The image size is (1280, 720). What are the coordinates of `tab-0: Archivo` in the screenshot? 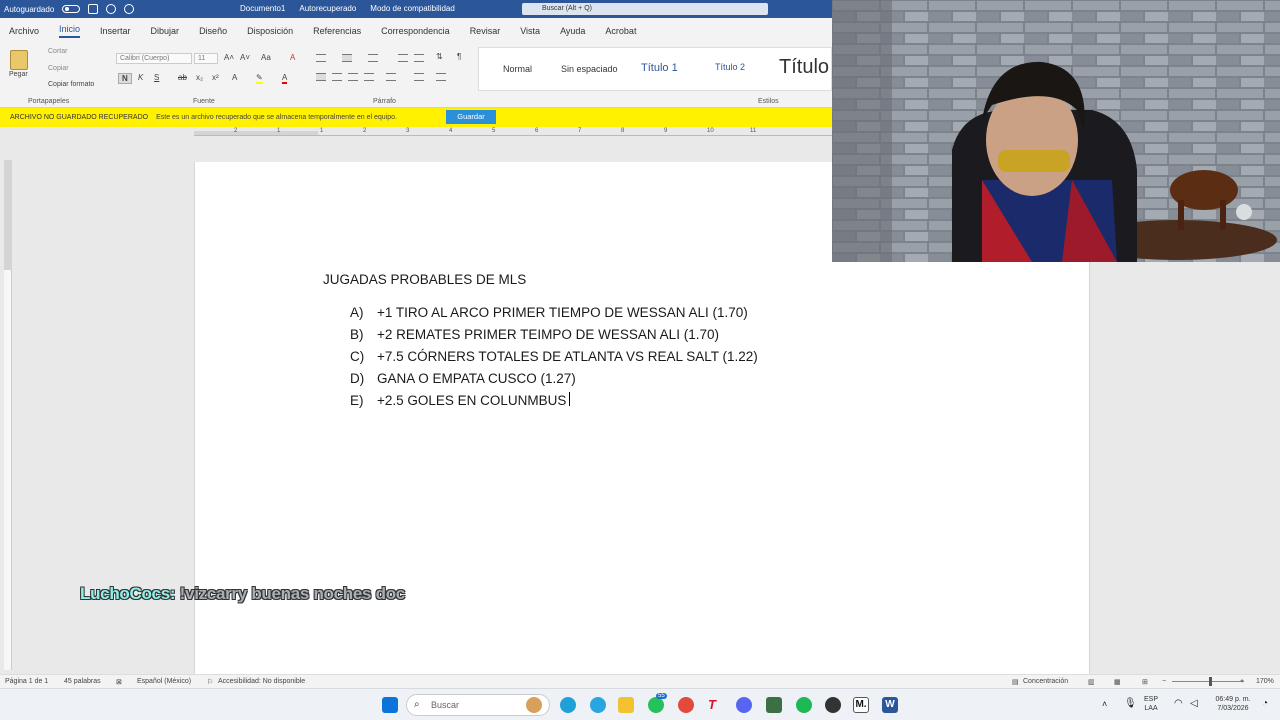 It's located at (24, 31).